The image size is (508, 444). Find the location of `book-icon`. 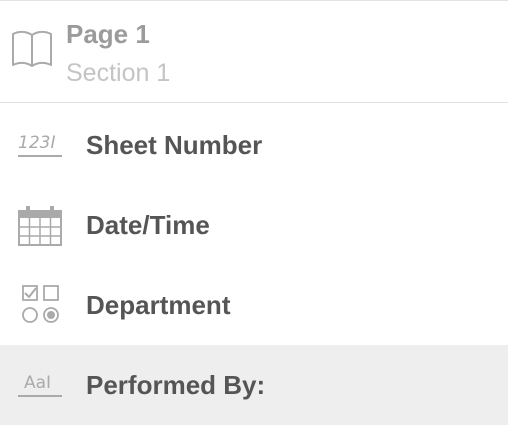

book-icon is located at coordinates (32, 48).